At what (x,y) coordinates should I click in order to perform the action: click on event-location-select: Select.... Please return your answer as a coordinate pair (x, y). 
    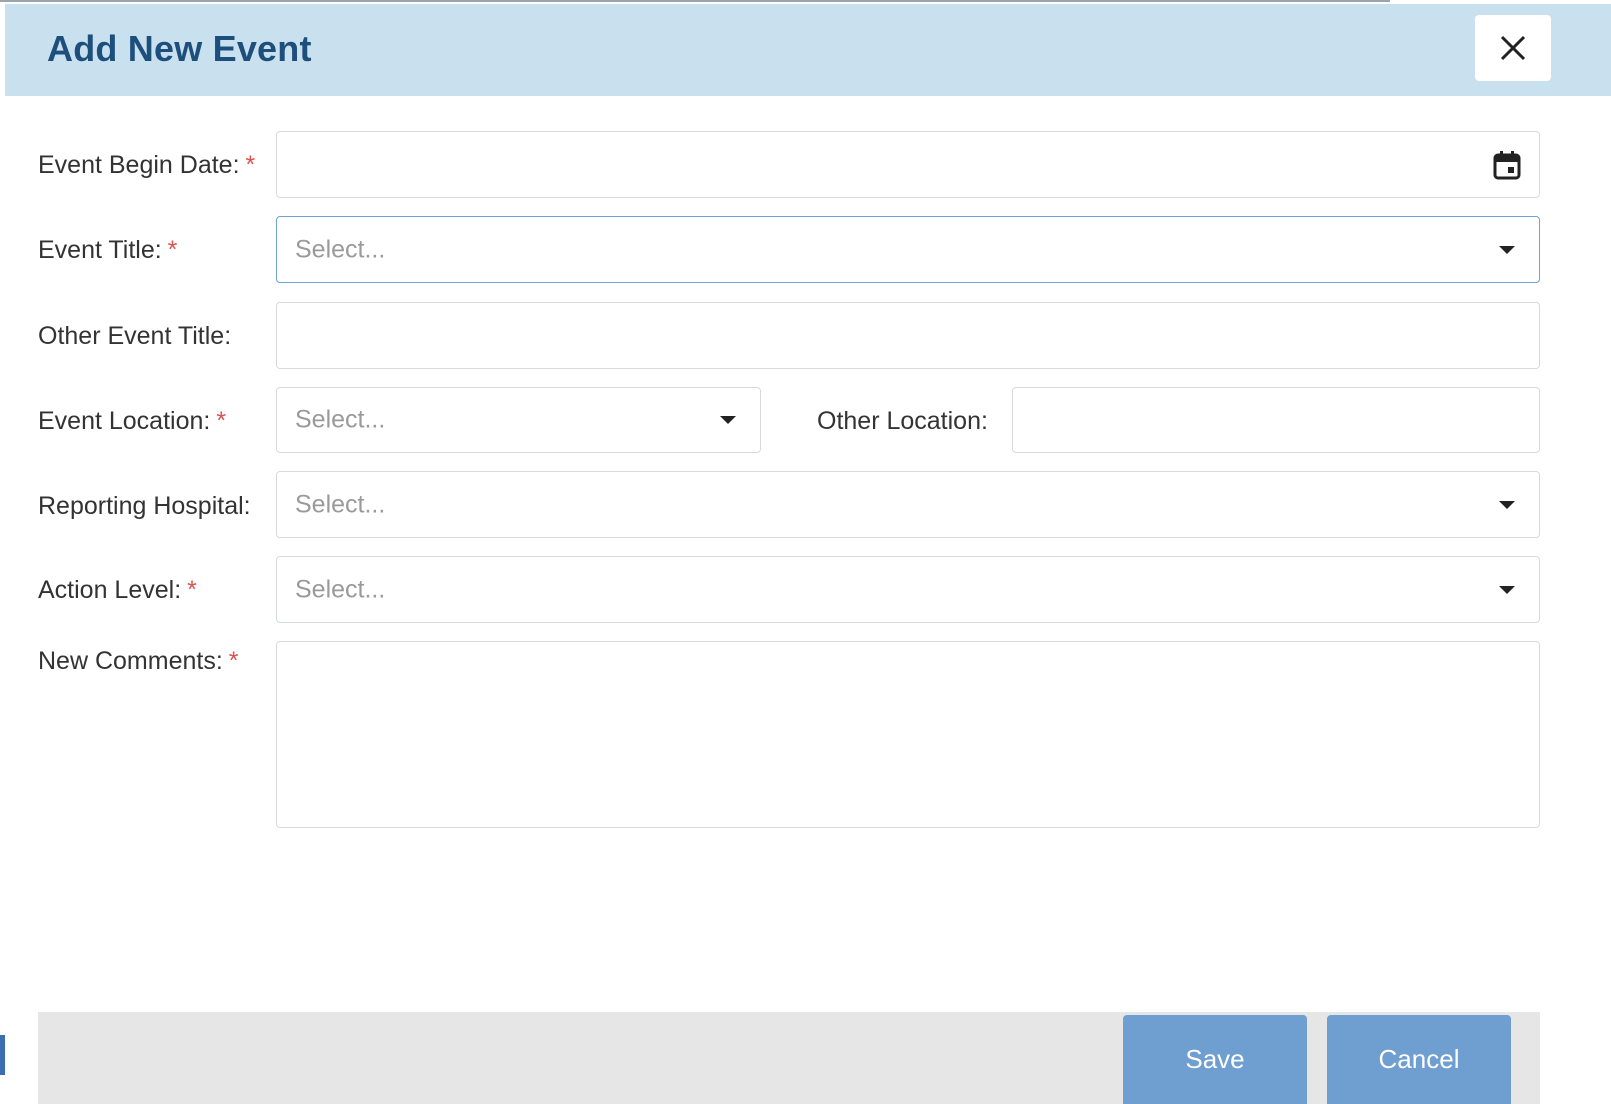
    Looking at the image, I should click on (518, 420).